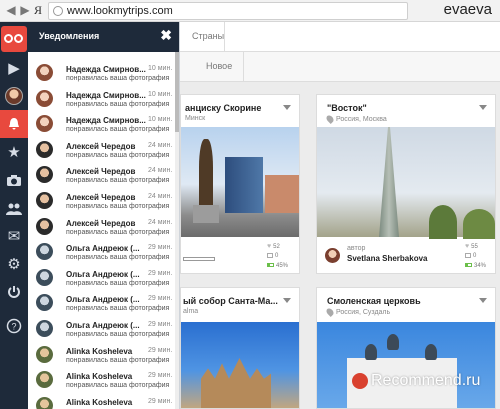 The height and width of the screenshot is (409, 500). I want to click on people-icon, so click(14, 208).